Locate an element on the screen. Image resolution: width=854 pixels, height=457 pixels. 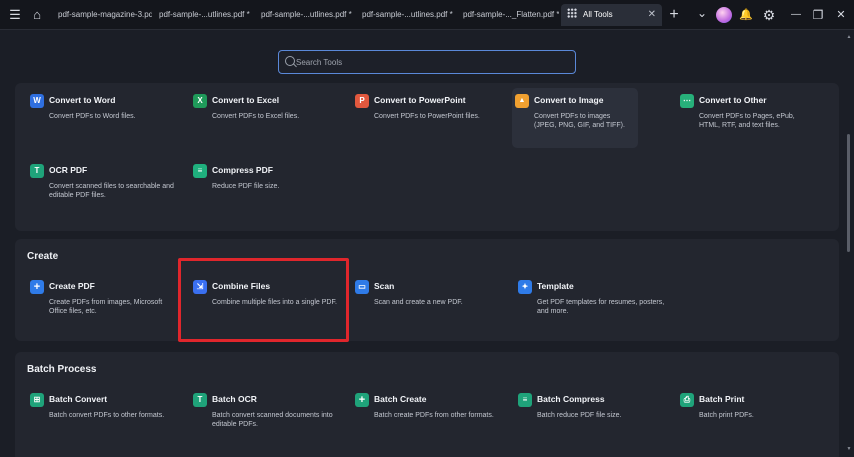
tool-name: Convert to PowerPoint is located at coordinates (420, 100).